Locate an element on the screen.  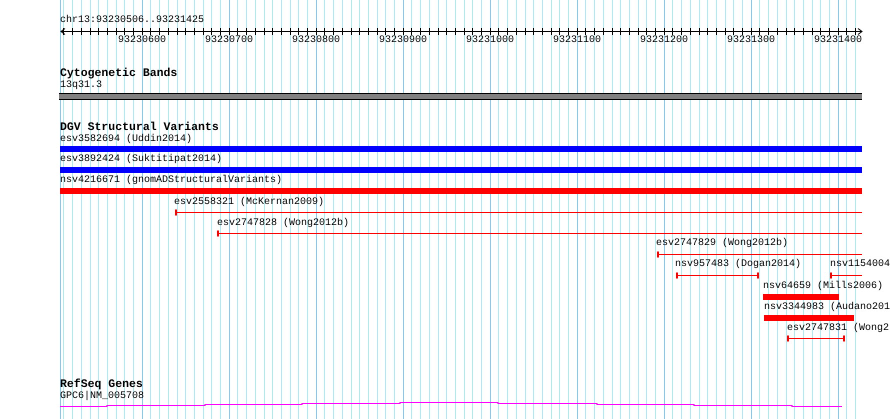
feature-label: esv2747829 (Wong2012b) is located at coordinates (722, 244).